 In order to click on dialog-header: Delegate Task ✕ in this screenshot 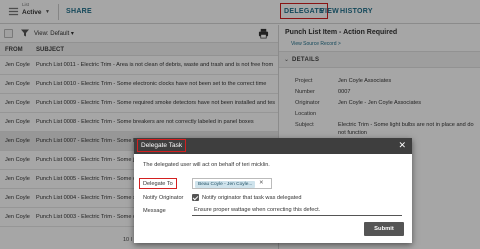, I will do `click(273, 146)`.